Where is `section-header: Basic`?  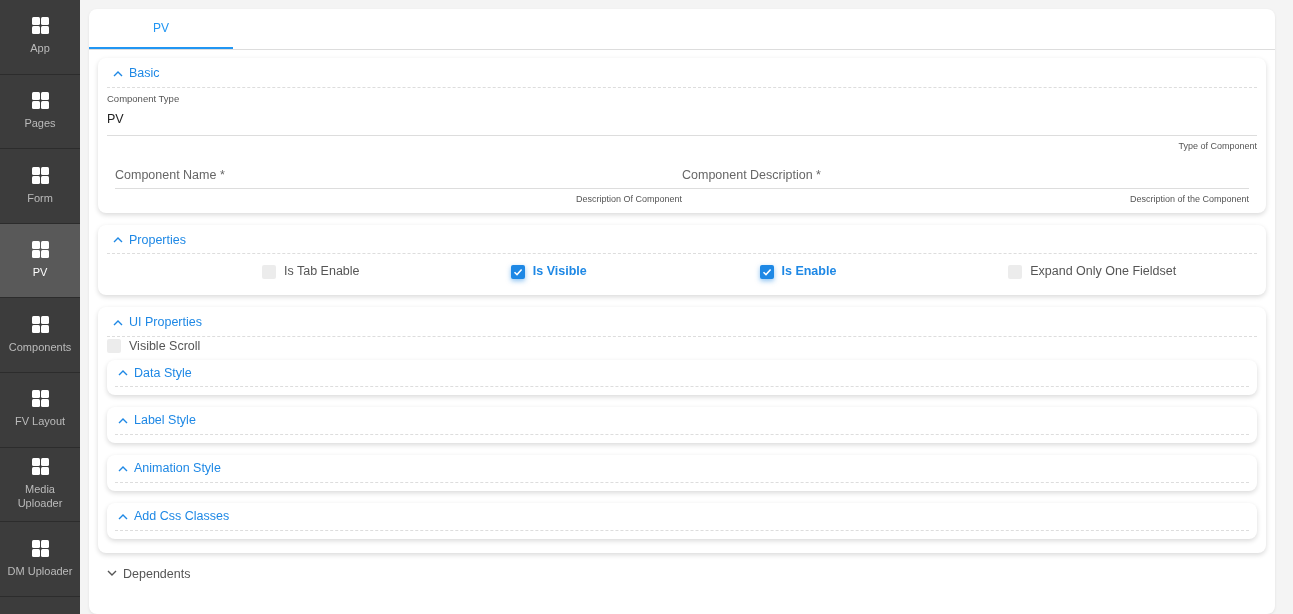
section-header: Basic is located at coordinates (682, 73).